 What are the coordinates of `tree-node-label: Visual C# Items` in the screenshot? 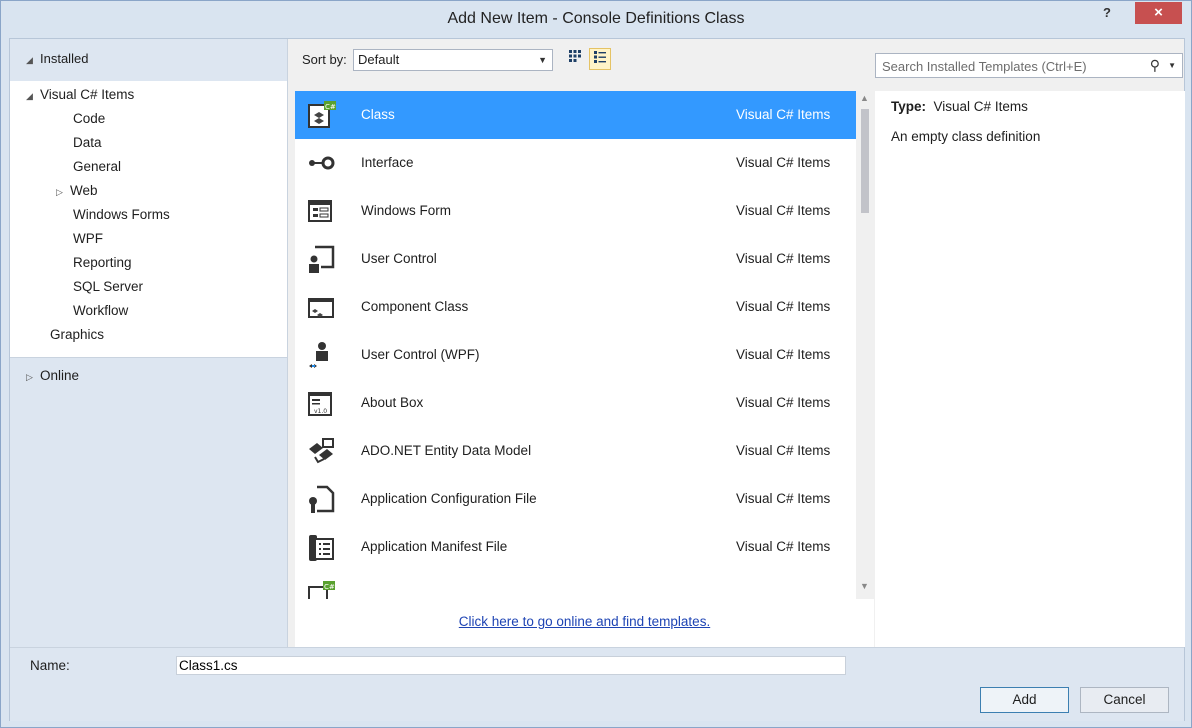 It's located at (87, 94).